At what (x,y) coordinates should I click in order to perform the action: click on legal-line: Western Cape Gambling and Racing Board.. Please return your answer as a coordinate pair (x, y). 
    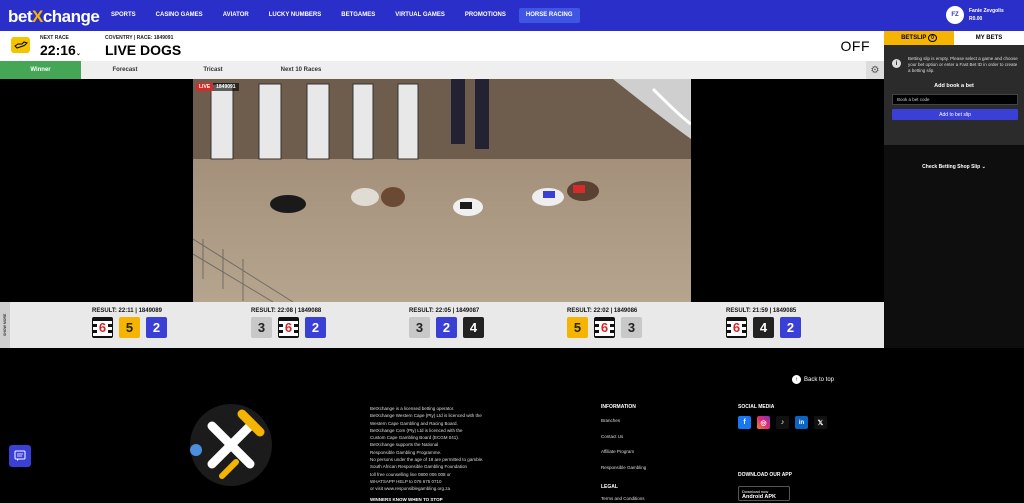
    Looking at the image, I should click on (414, 423).